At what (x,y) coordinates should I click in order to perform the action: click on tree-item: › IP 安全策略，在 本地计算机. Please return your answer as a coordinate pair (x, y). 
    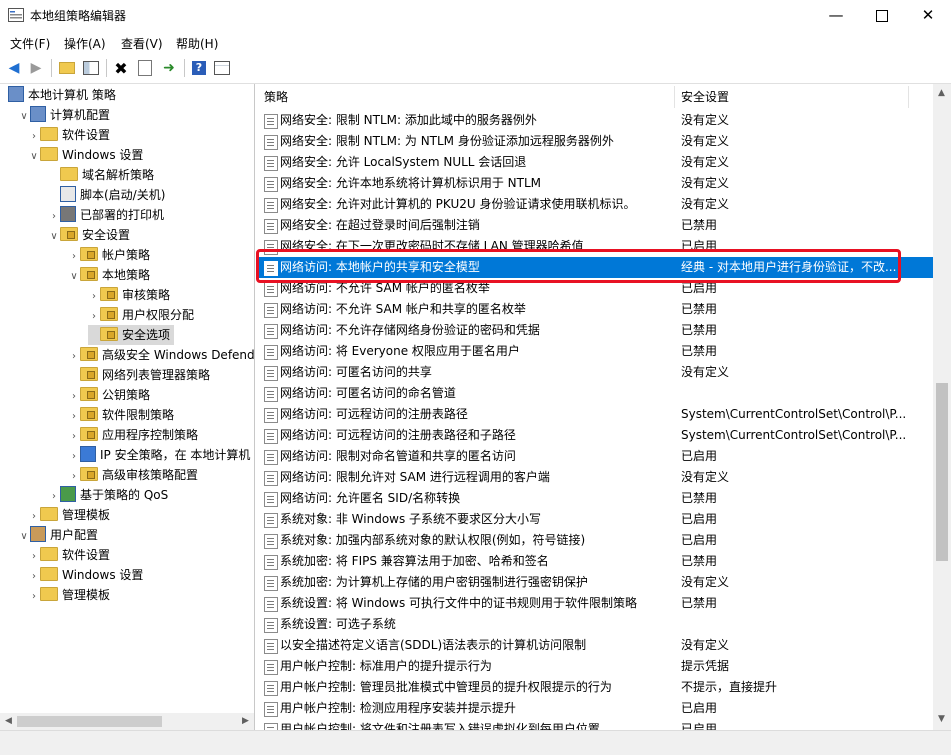
    Looking at the image, I should click on (159, 455).